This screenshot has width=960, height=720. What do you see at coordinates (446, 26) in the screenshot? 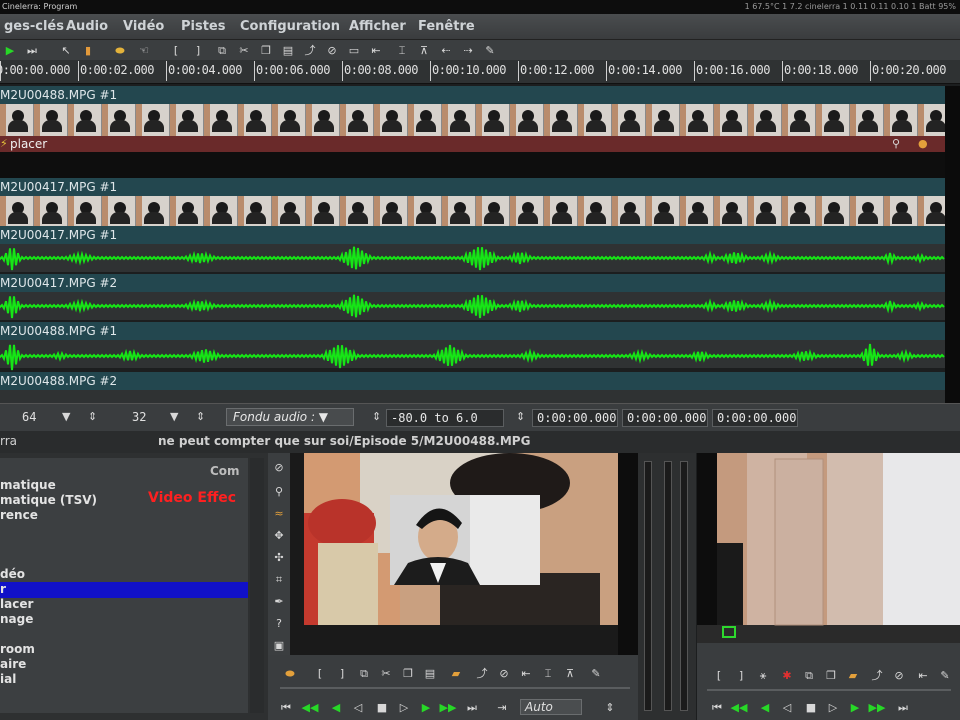
I see `menu-window: Fenêtre` at bounding box center [446, 26].